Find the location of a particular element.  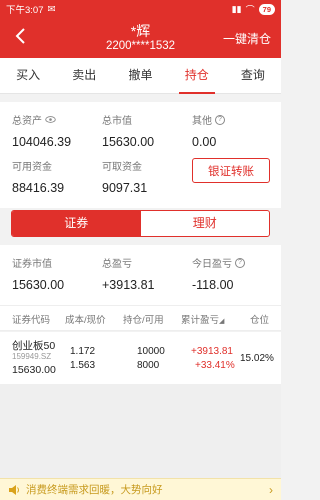

speaker-icon is located at coordinates (14, 489).